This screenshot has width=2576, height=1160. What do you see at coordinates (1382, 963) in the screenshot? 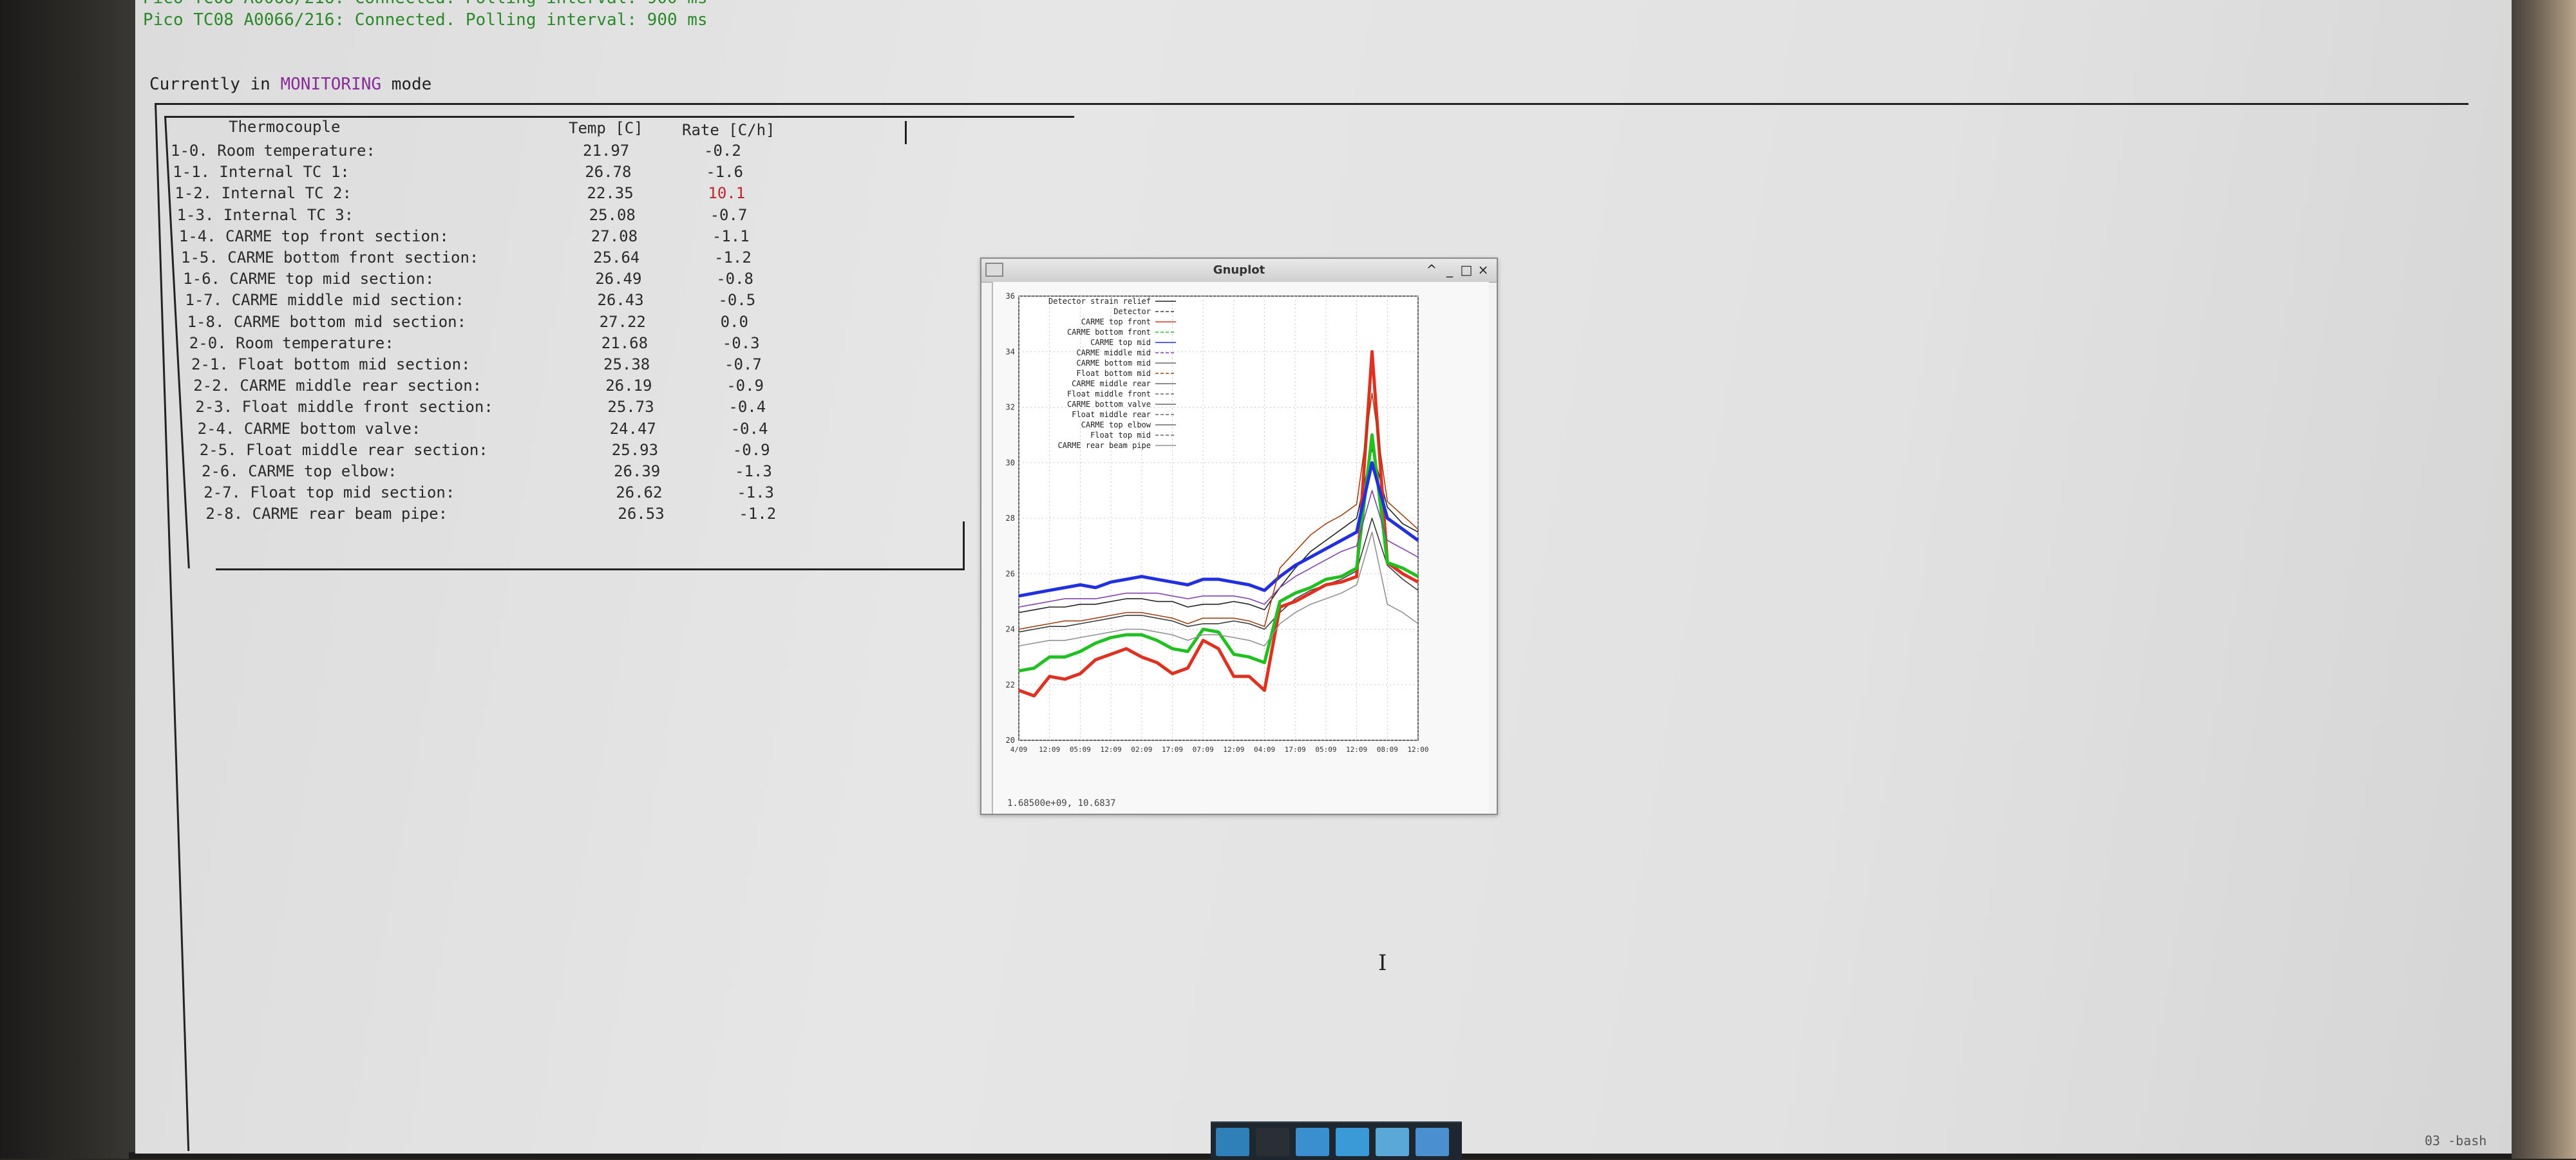
I see `mouse-ibeam-cursor: I` at bounding box center [1382, 963].